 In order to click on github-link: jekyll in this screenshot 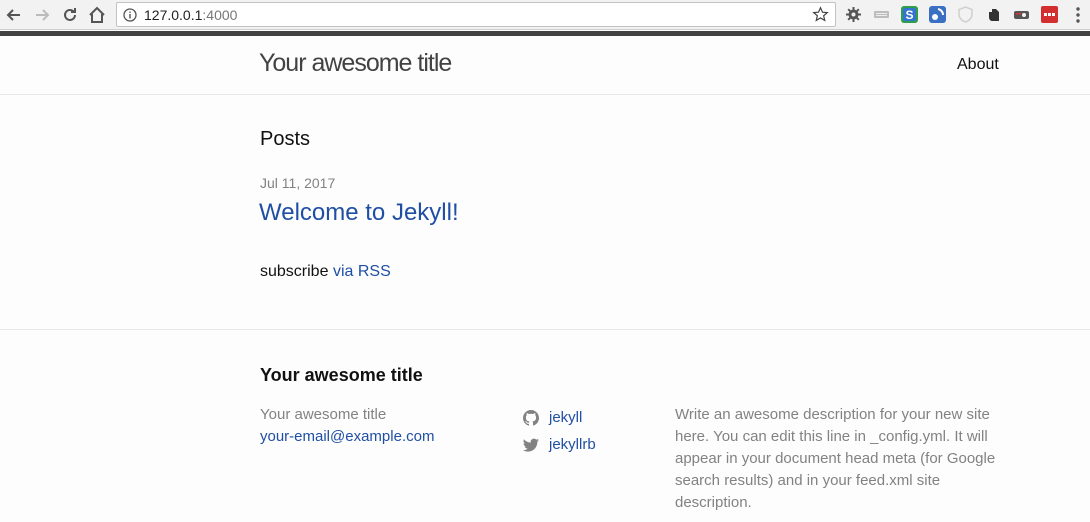, I will do `click(565, 417)`.